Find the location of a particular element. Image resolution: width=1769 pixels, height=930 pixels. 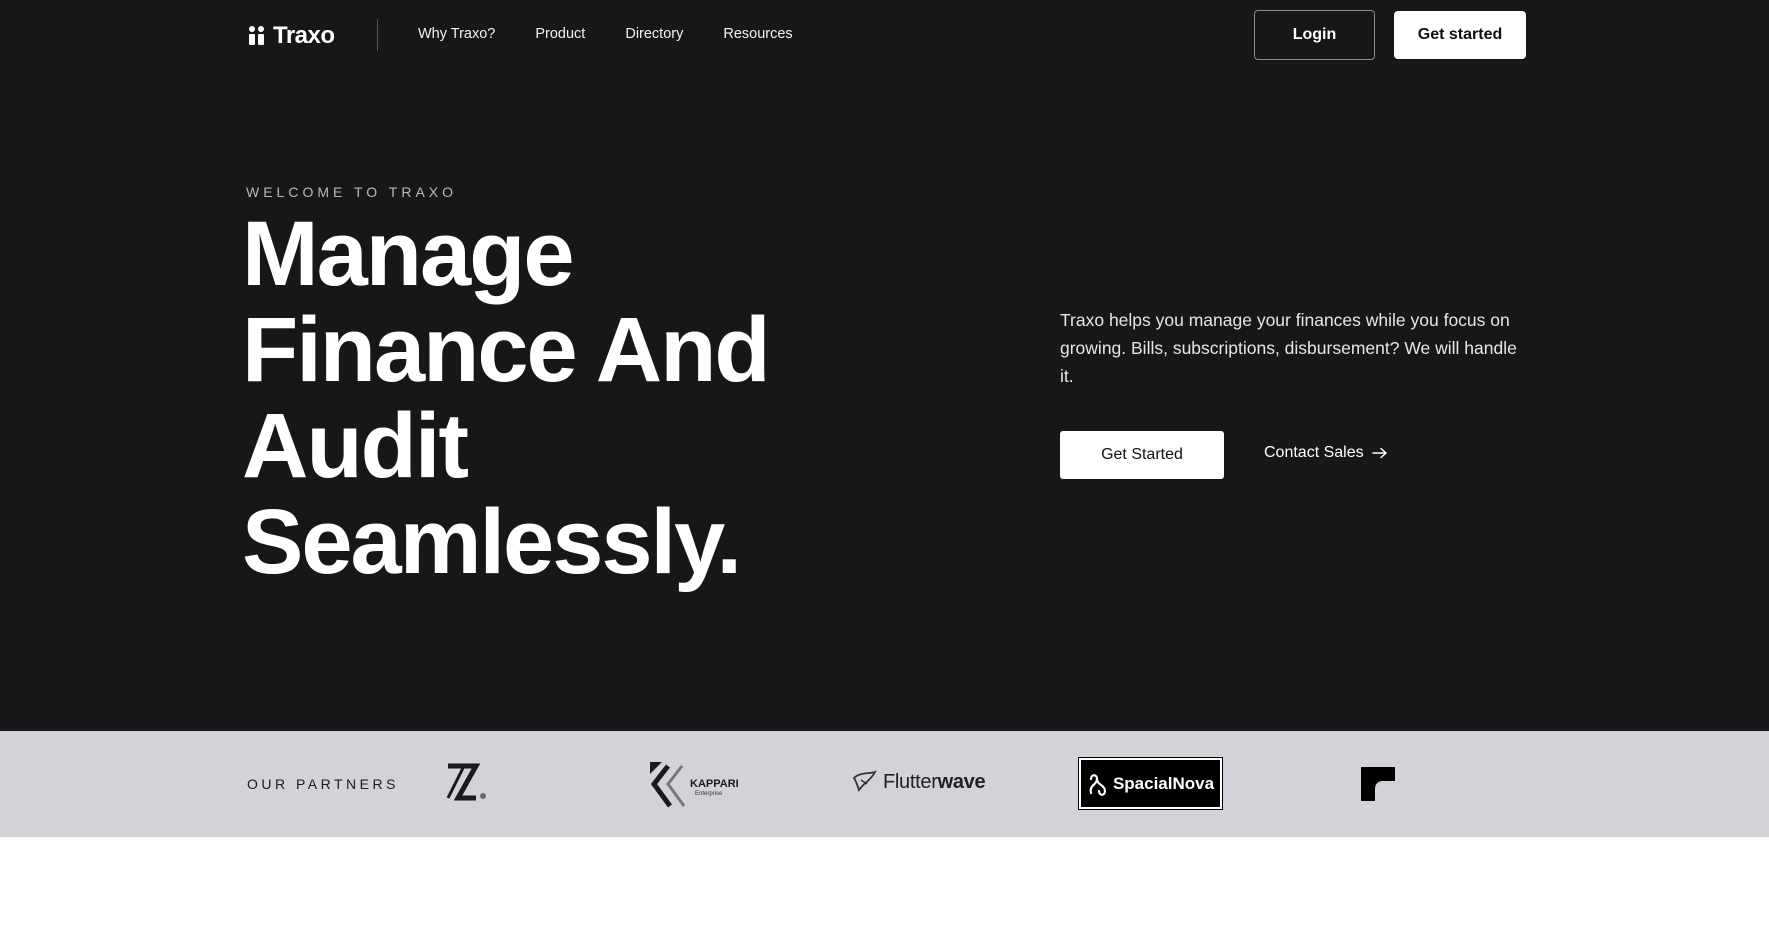

page-below-fold is located at coordinates (884, 883).